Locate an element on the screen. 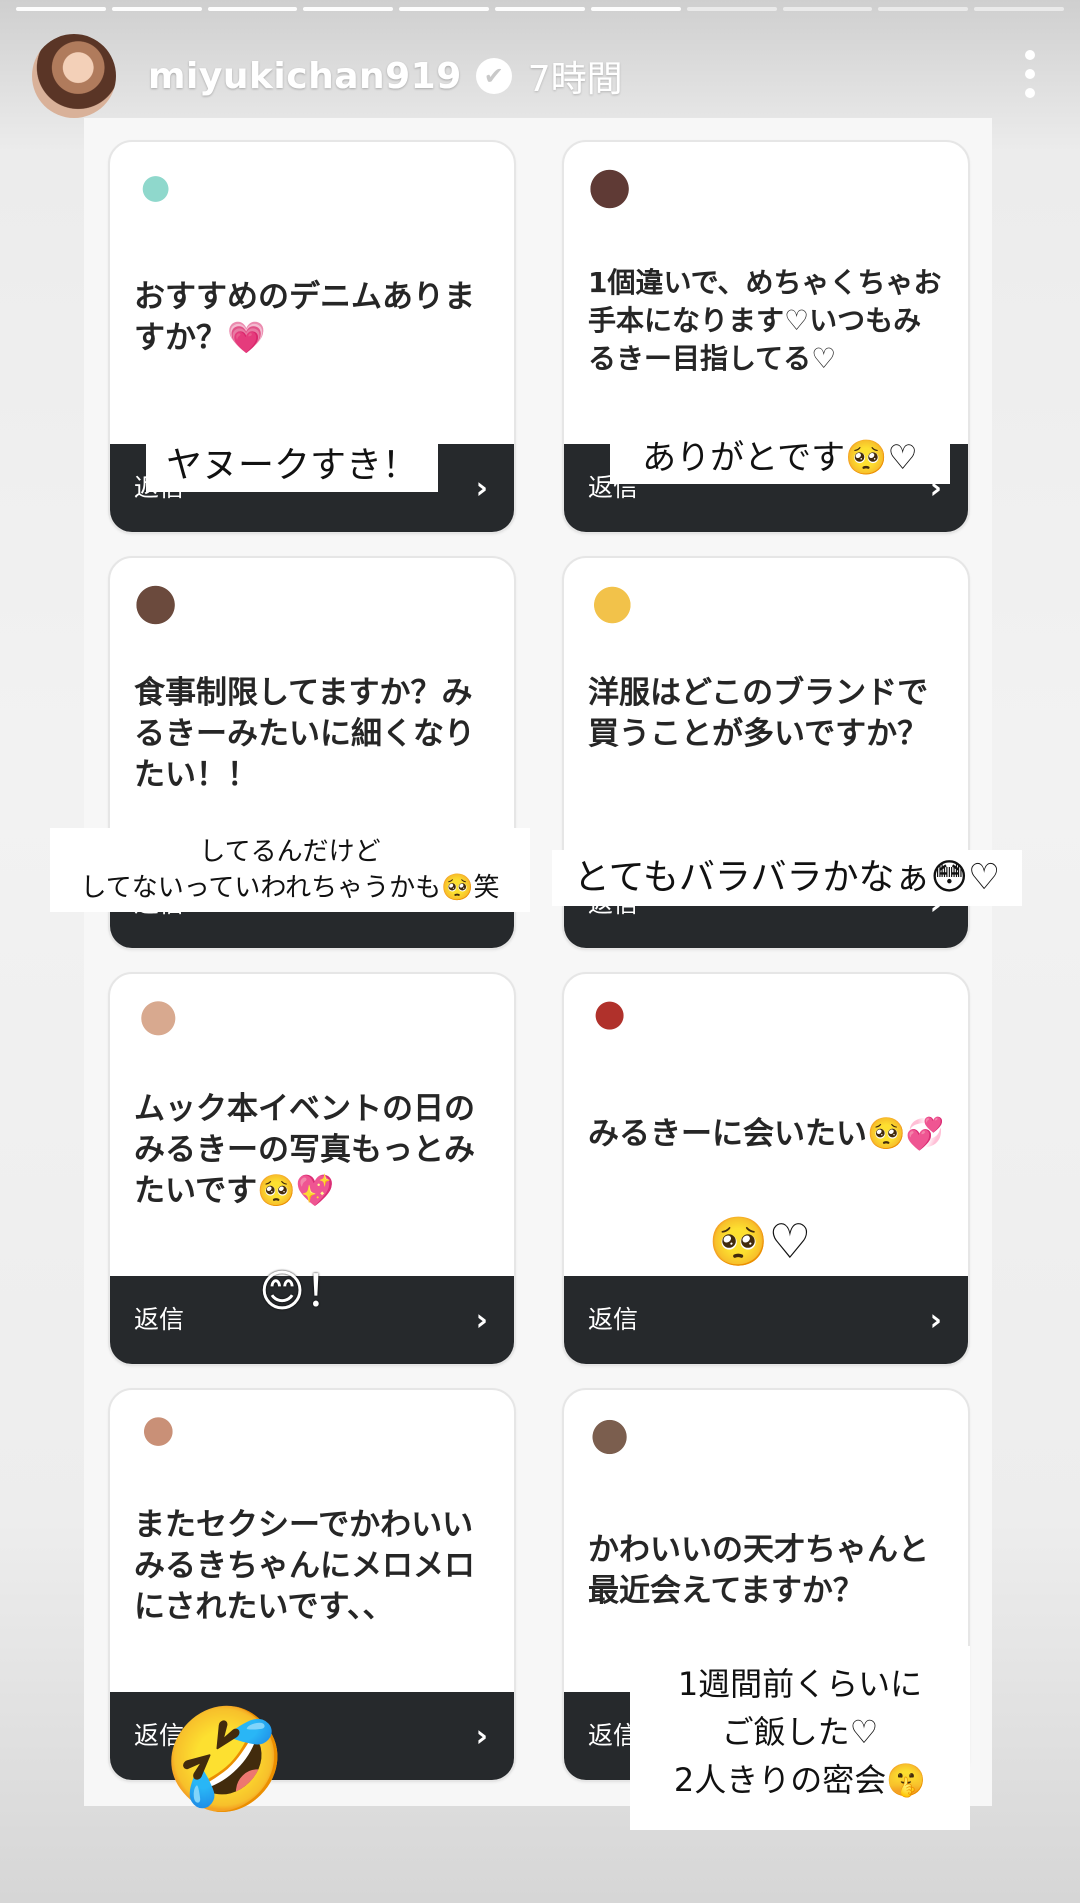  answer-sticker: 🤣 is located at coordinates (225, 1759).